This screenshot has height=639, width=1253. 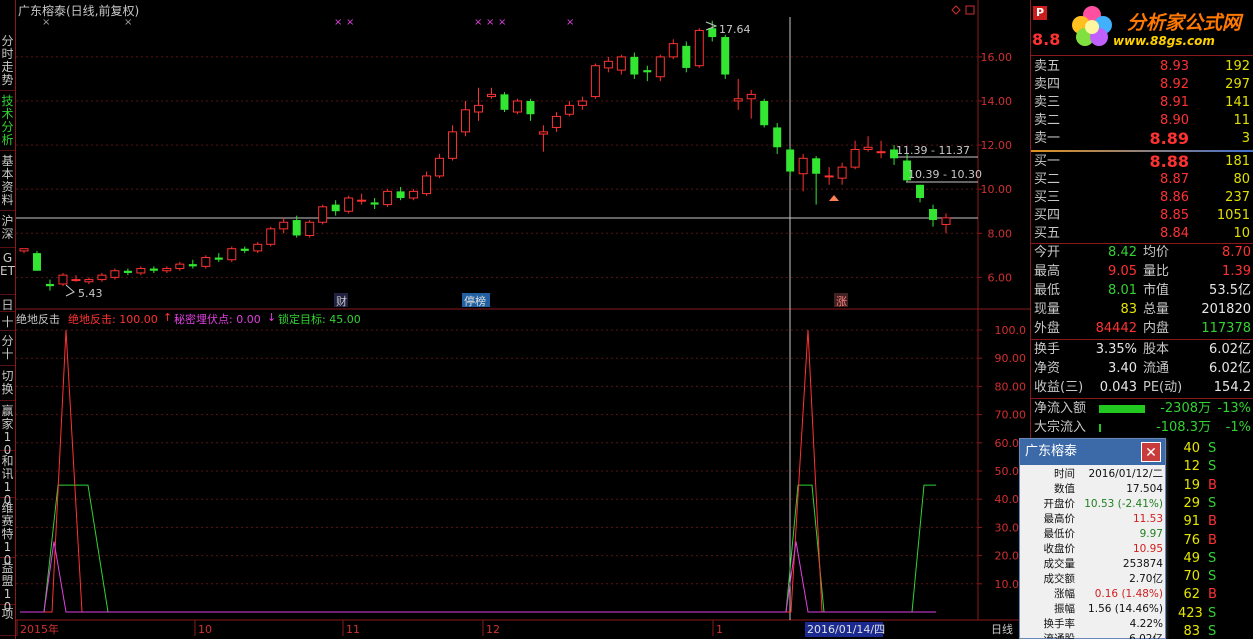 I want to click on popup-key: 涨幅, so click(x=1064, y=594).